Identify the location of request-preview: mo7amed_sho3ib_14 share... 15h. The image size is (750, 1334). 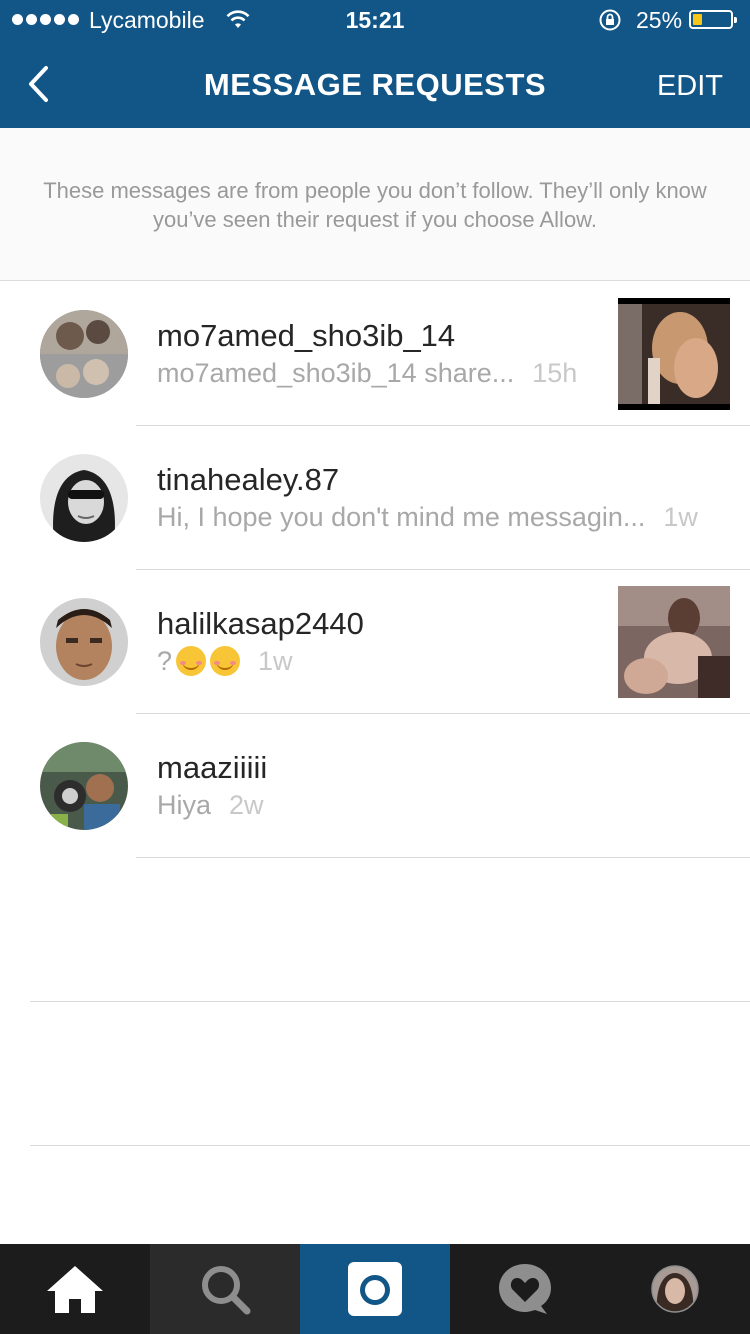
(367, 373).